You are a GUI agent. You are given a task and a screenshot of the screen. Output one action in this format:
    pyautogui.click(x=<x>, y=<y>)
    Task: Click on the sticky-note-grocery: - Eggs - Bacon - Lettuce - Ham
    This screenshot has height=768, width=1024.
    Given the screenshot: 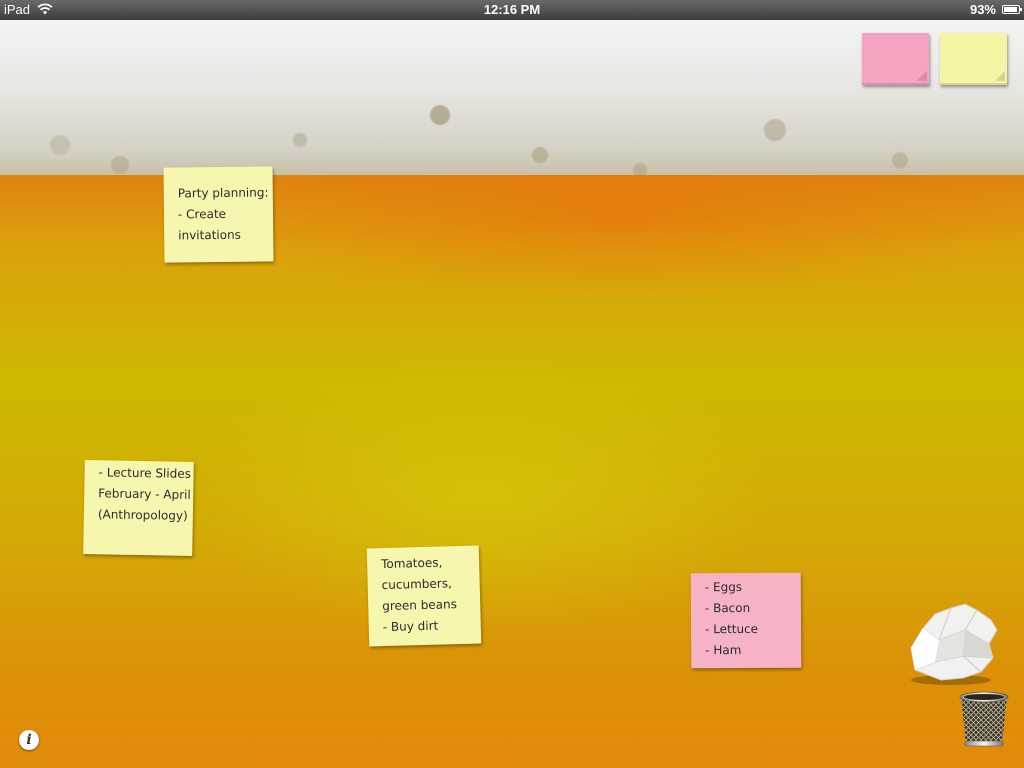 What is the action you would take?
    pyautogui.click(x=746, y=620)
    